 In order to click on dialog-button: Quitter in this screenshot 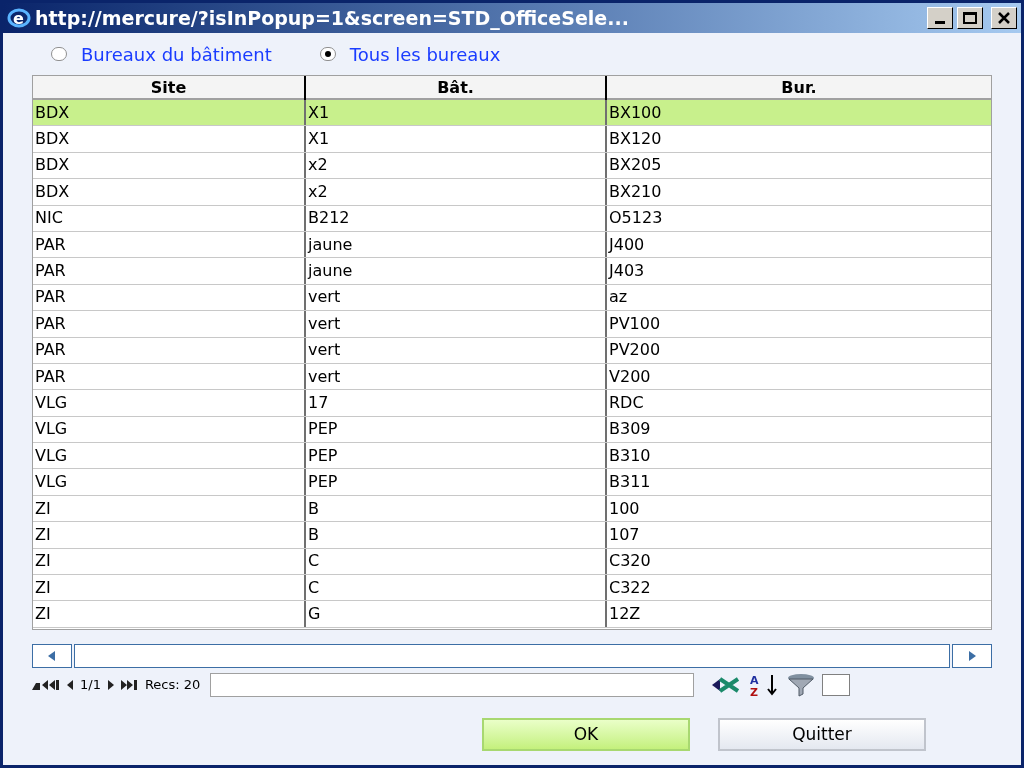, I will do `click(822, 734)`.